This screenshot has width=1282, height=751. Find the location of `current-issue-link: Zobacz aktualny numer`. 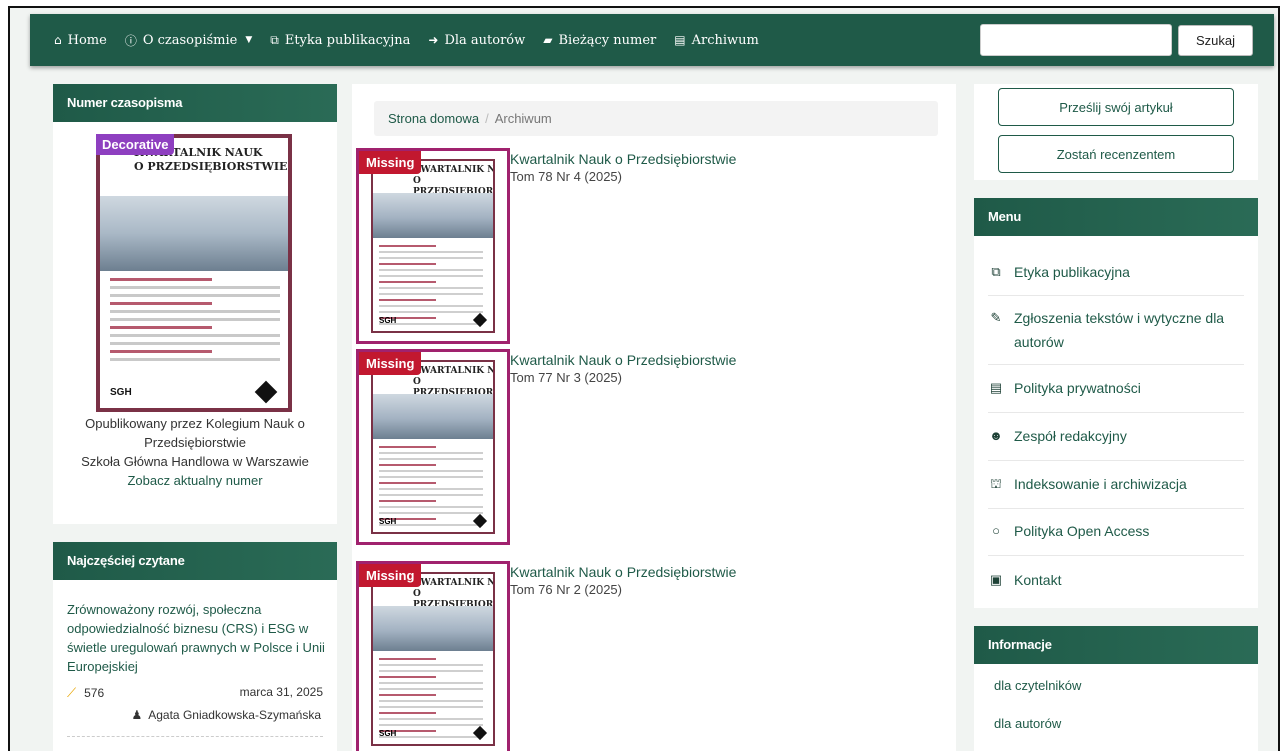

current-issue-link: Zobacz aktualny numer is located at coordinates (195, 480).